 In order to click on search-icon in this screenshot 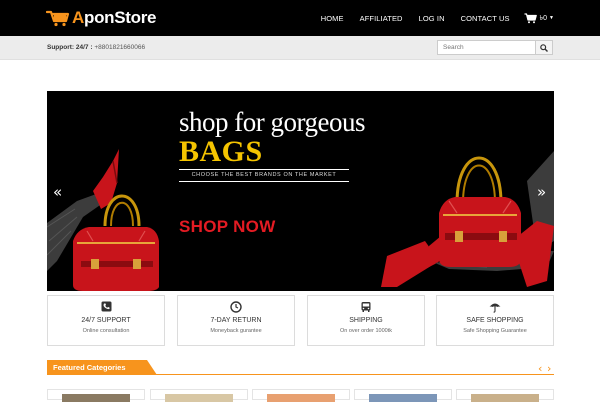, I will do `click(544, 47)`.